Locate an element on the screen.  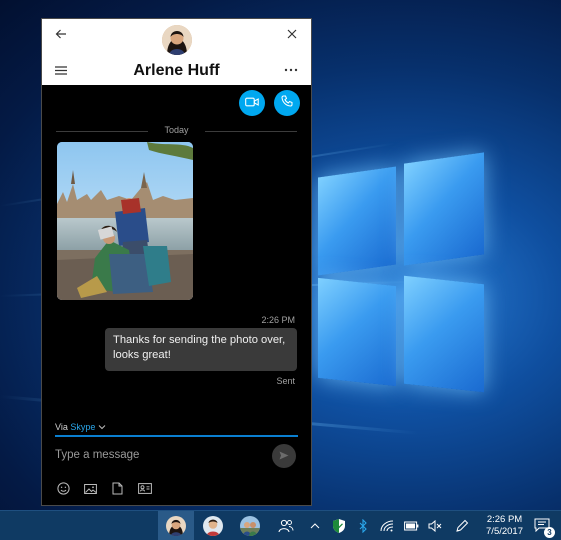
audio-call-button is located at coordinates (287, 103).